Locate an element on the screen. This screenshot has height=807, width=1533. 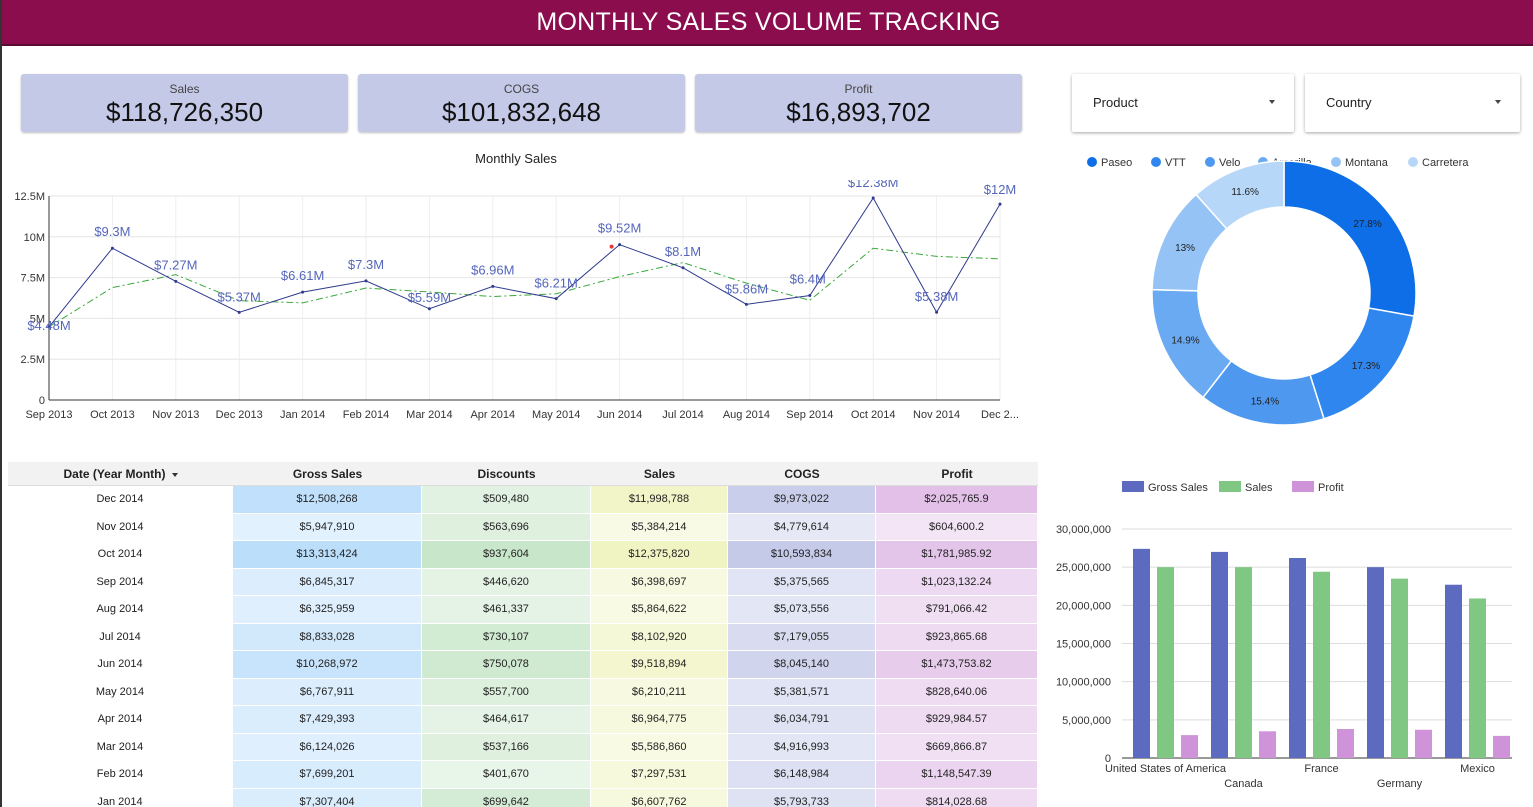
sort-desc-icon is located at coordinates (174, 474).